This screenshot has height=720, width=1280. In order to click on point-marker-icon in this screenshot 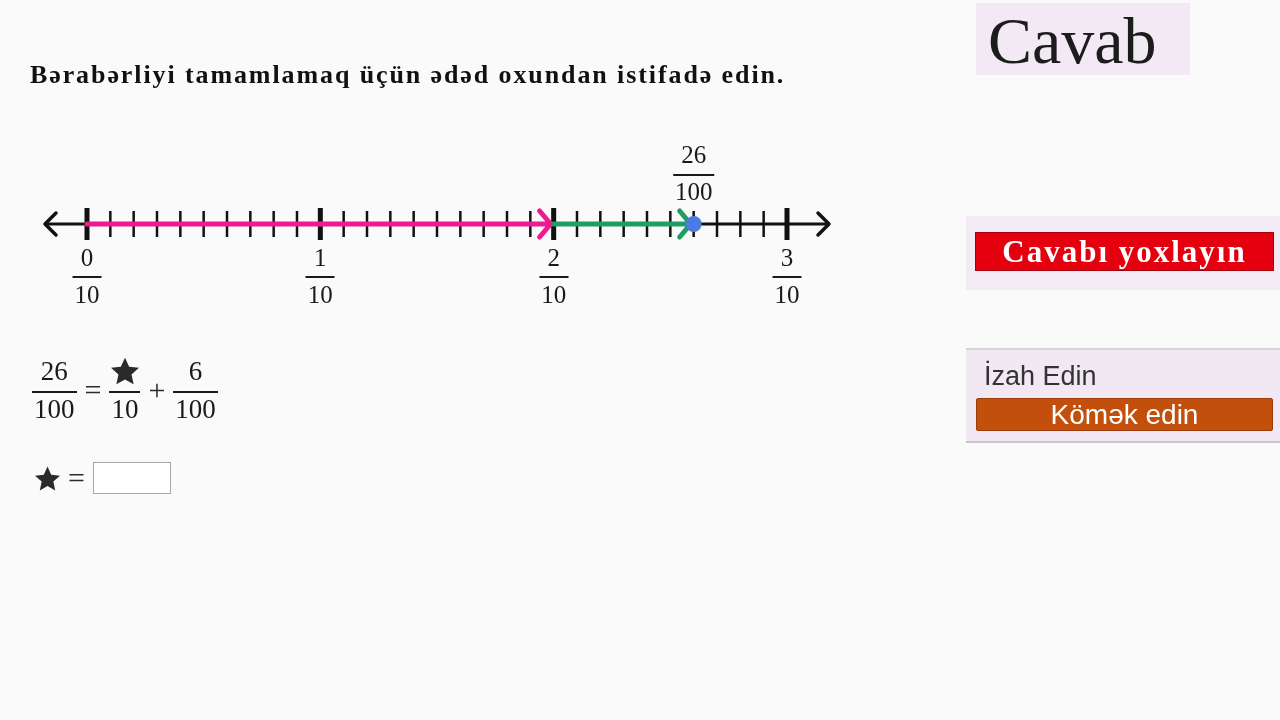, I will do `click(693, 224)`.